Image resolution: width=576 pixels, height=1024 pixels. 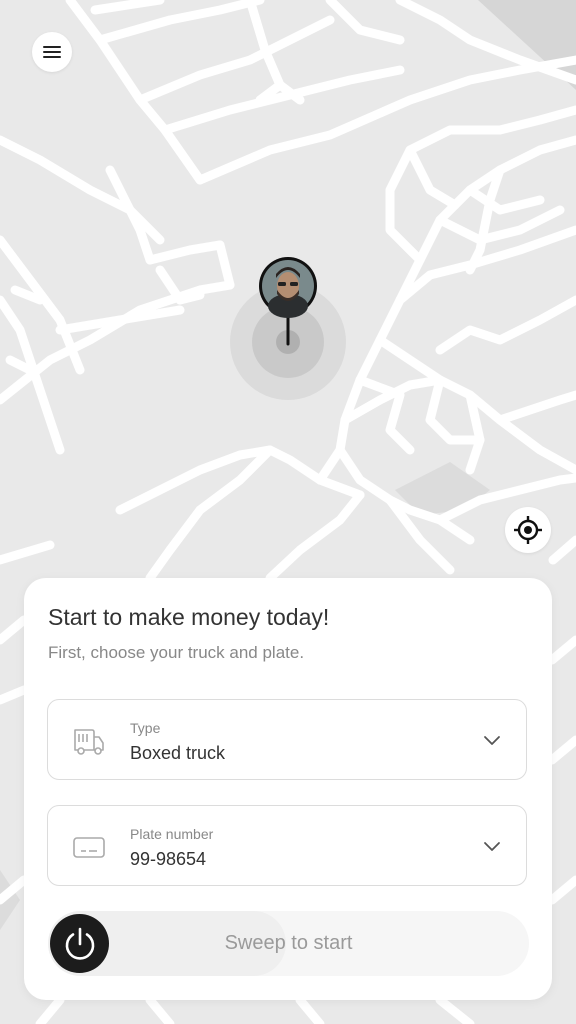 I want to click on truck-type-value: Boxed truck, so click(x=178, y=753).